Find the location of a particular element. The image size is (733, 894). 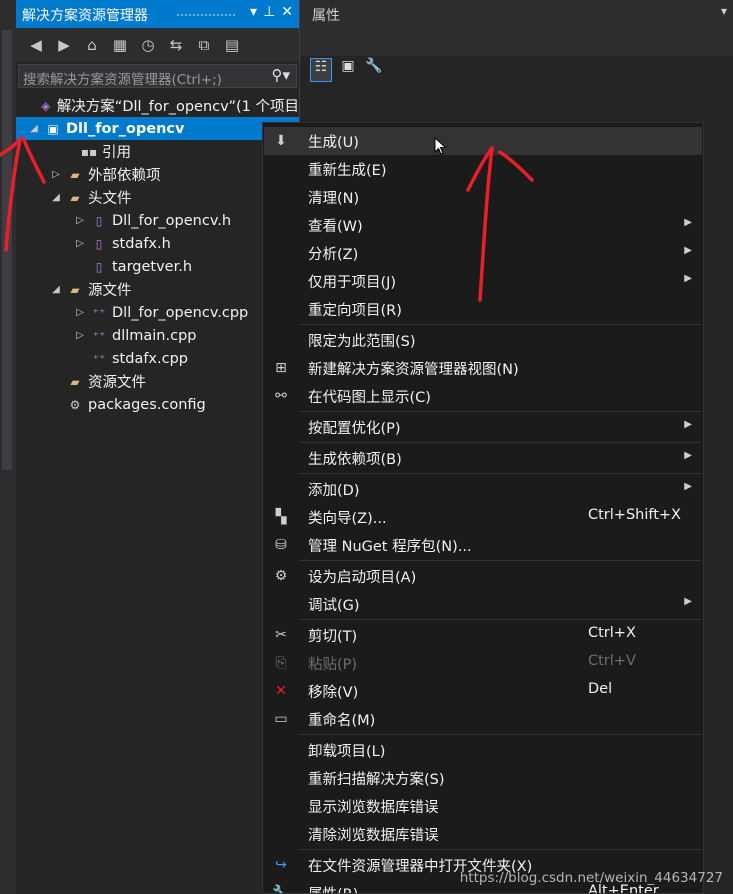

menu-item-label: 移除(V) is located at coordinates (333, 693).